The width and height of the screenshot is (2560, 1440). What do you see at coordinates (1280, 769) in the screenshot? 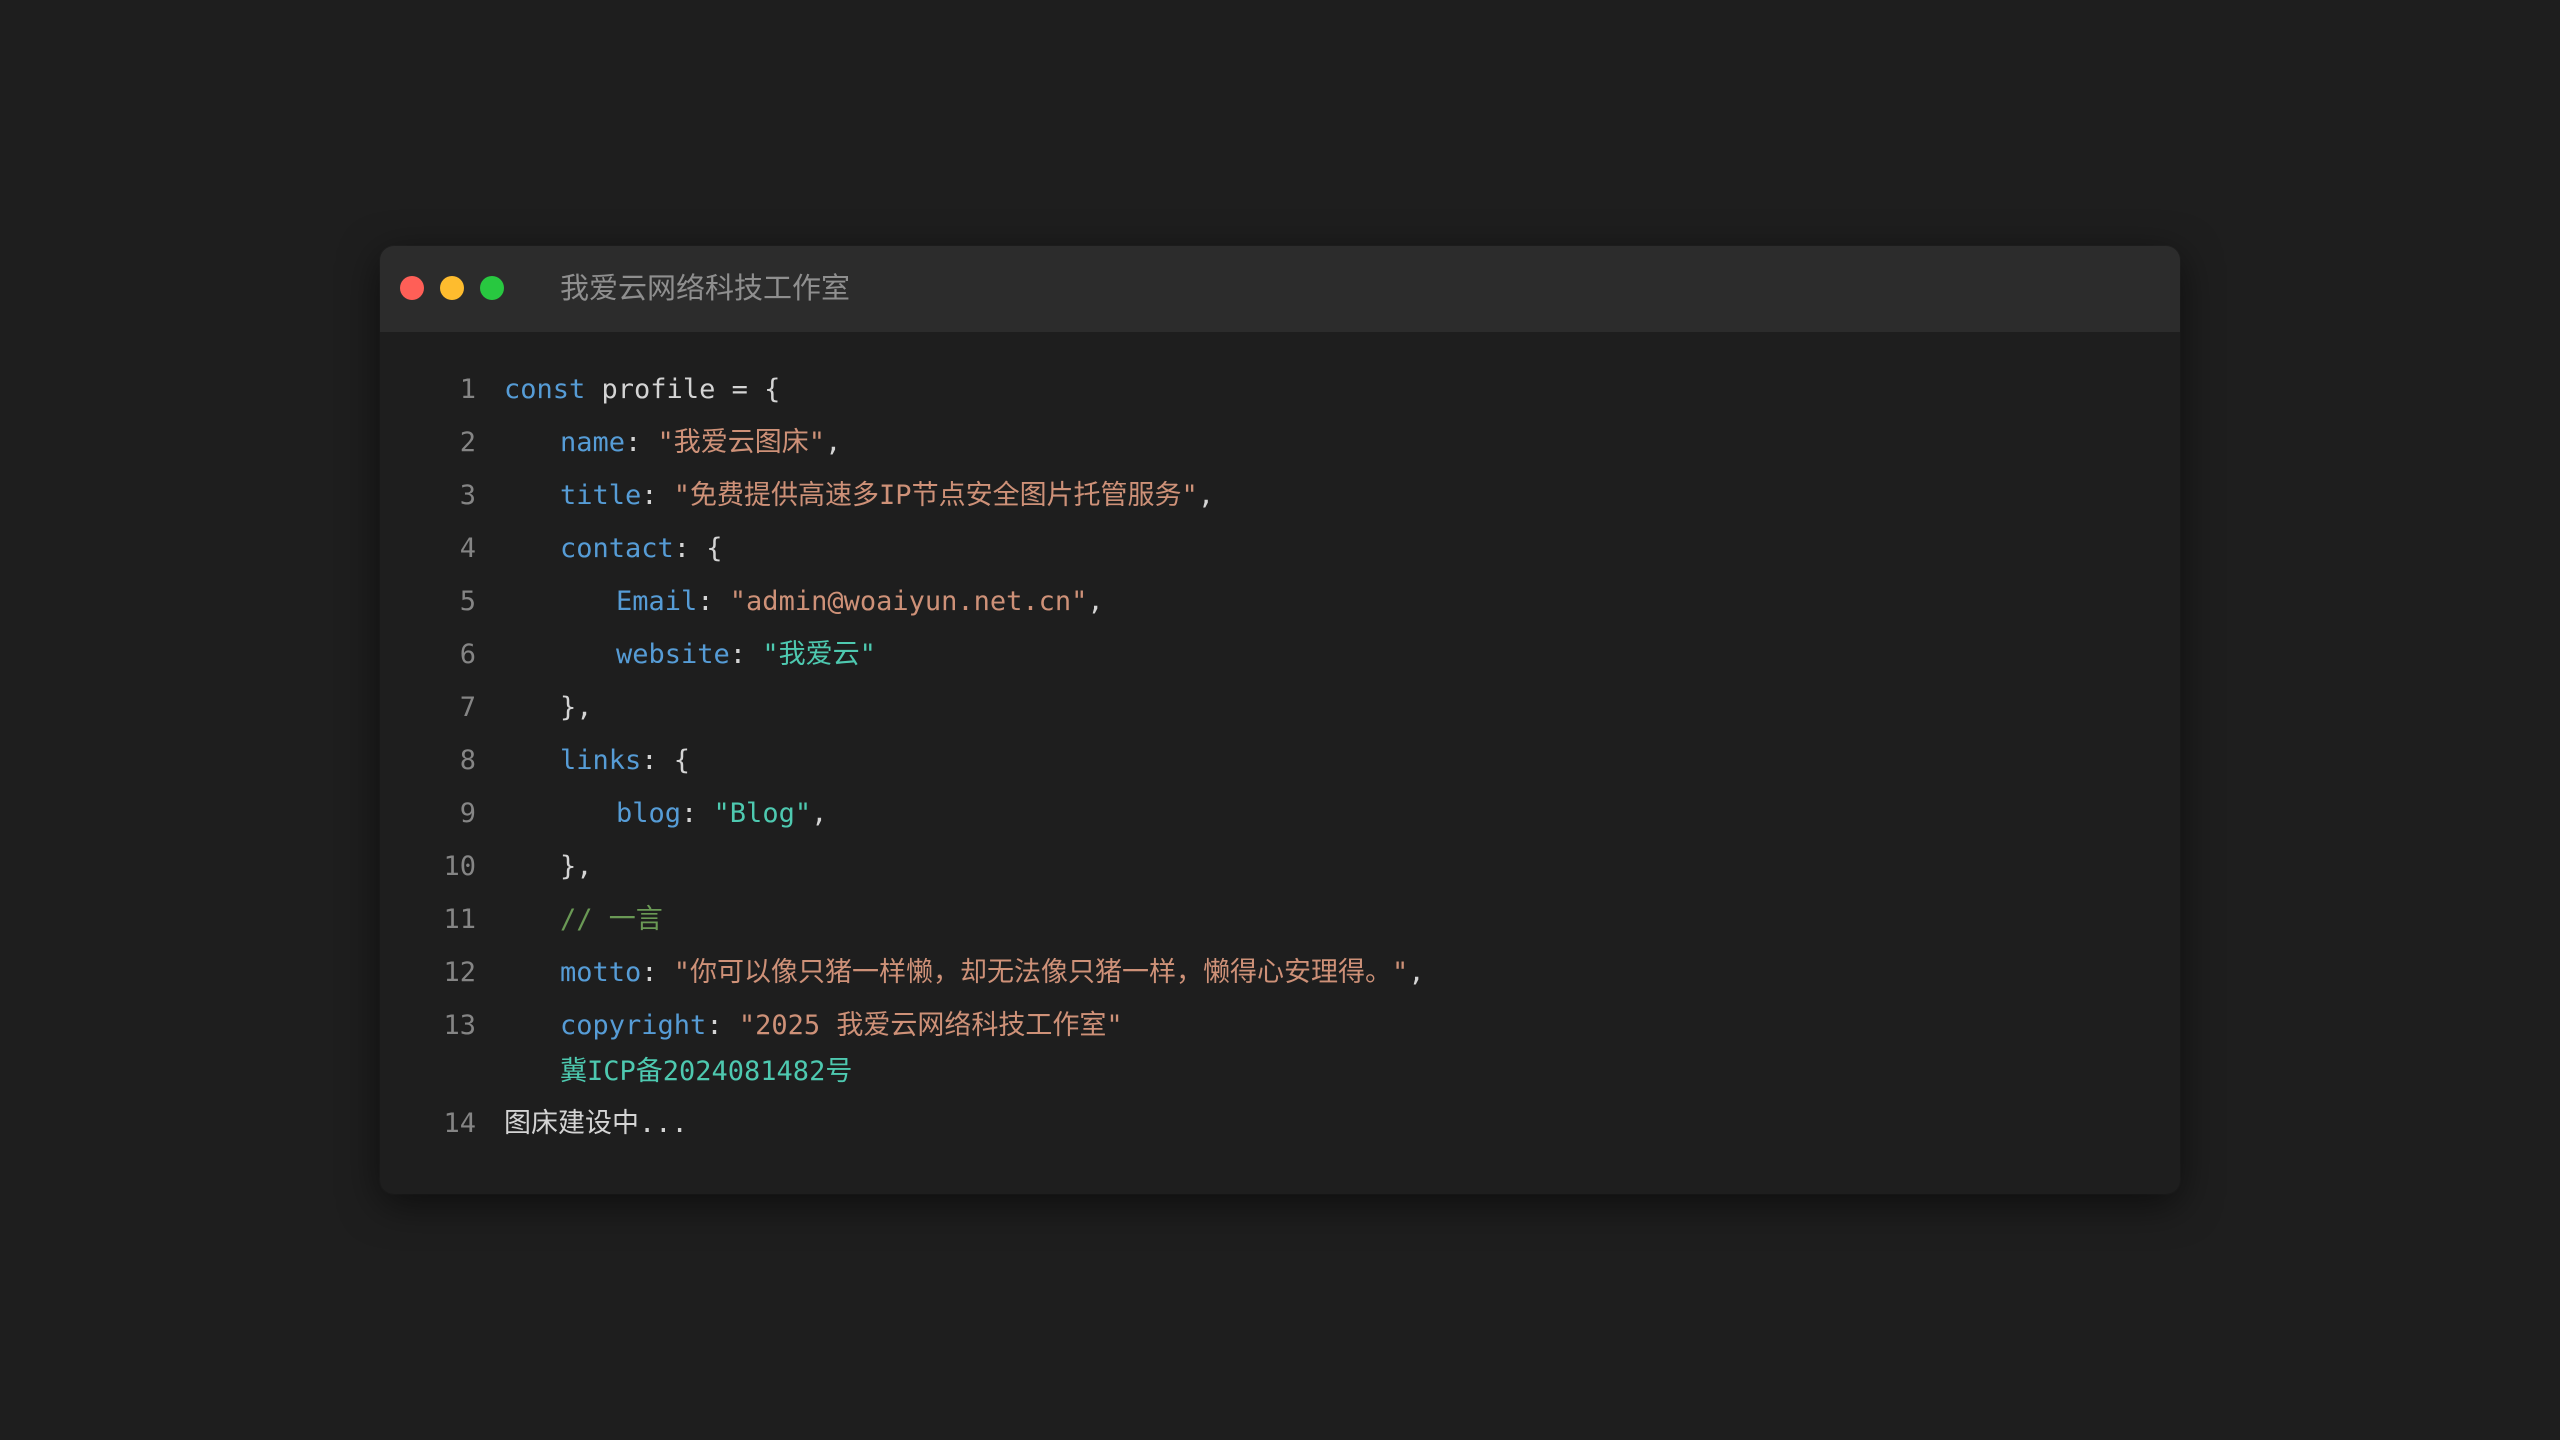
I see `code-line: 8 links: {` at bounding box center [1280, 769].